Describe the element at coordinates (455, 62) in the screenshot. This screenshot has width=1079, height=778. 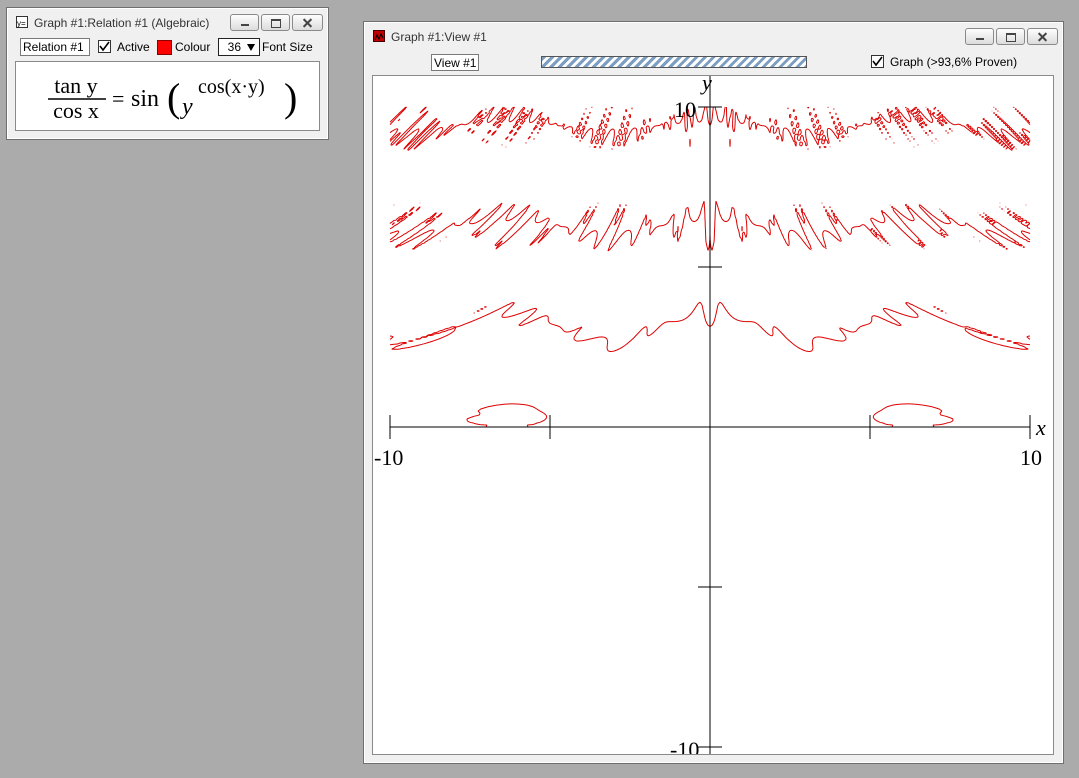
I see `view-name-field: View #1` at that location.